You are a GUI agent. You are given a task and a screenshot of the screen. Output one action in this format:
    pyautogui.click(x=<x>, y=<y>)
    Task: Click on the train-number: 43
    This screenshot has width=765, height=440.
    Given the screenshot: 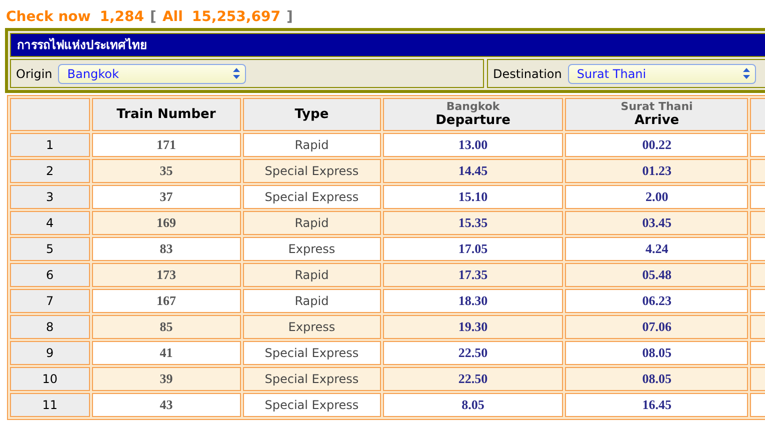 What is the action you would take?
    pyautogui.click(x=166, y=405)
    